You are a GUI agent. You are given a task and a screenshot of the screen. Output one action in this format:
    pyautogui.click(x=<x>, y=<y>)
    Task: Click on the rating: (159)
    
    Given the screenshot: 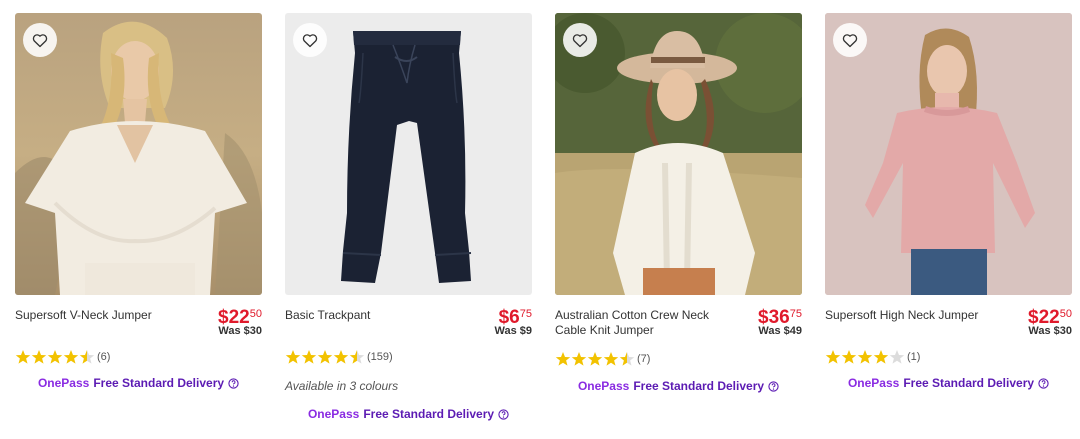 What is the action you would take?
    pyautogui.click(x=339, y=357)
    